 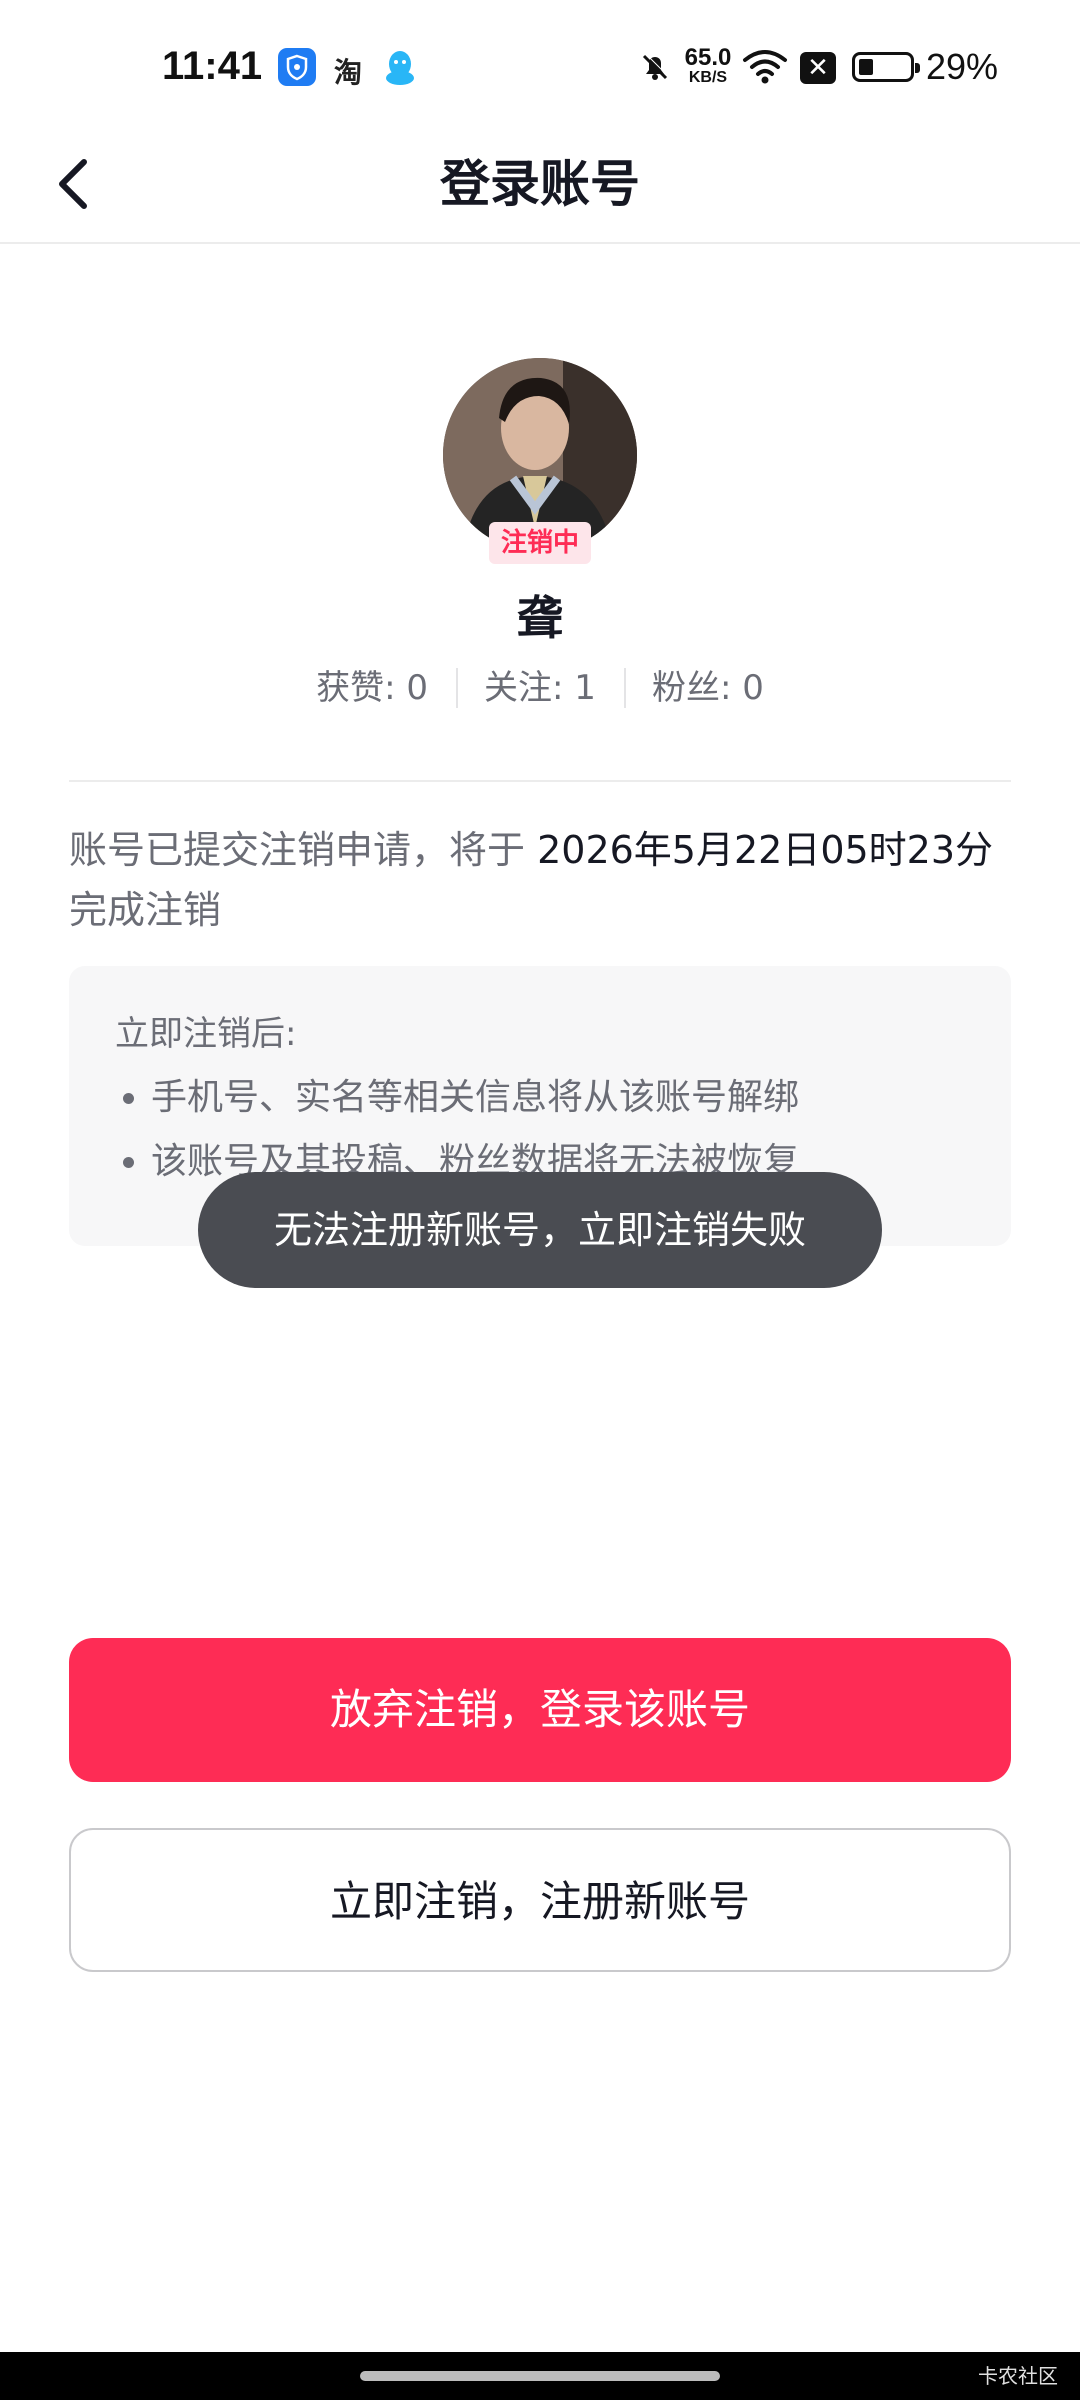 I want to click on battery-percent: 29%, so click(x=962, y=66).